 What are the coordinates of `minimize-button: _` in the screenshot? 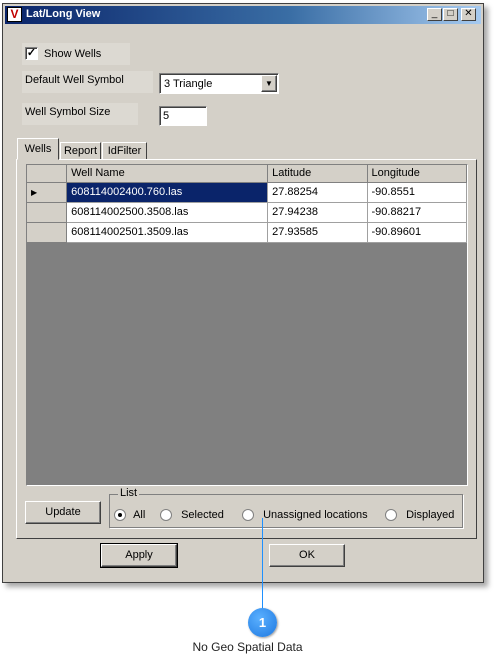 It's located at (434, 14).